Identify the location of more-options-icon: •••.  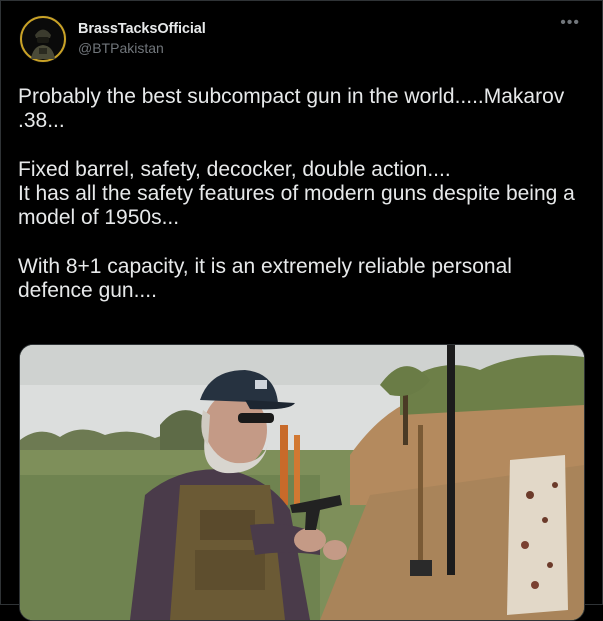
(570, 23).